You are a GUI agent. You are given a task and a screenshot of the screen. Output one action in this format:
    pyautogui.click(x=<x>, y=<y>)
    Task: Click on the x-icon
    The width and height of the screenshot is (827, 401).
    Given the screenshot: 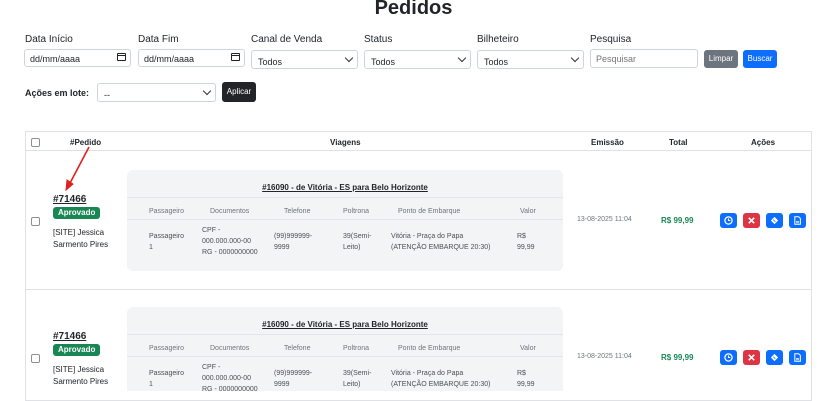 What is the action you would take?
    pyautogui.click(x=751, y=357)
    